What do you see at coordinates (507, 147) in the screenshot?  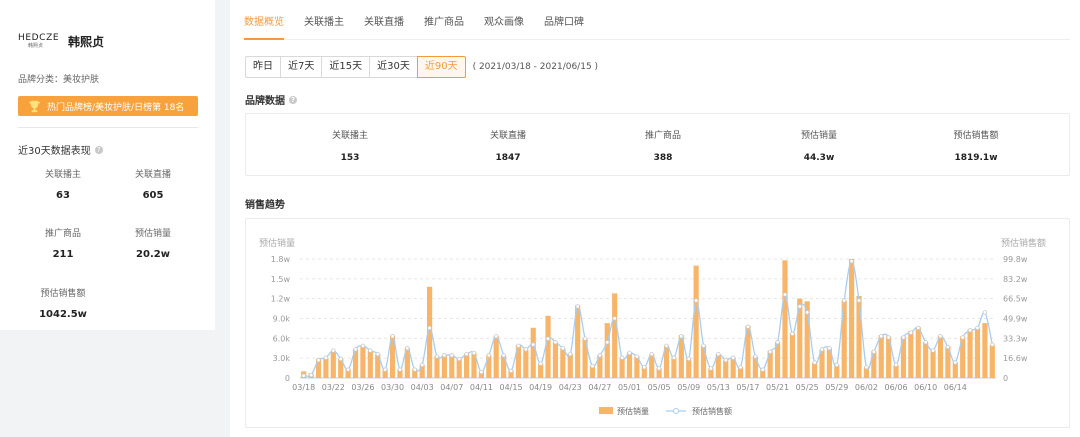 I see `brand-stat-lives: 关联直播 1847` at bounding box center [507, 147].